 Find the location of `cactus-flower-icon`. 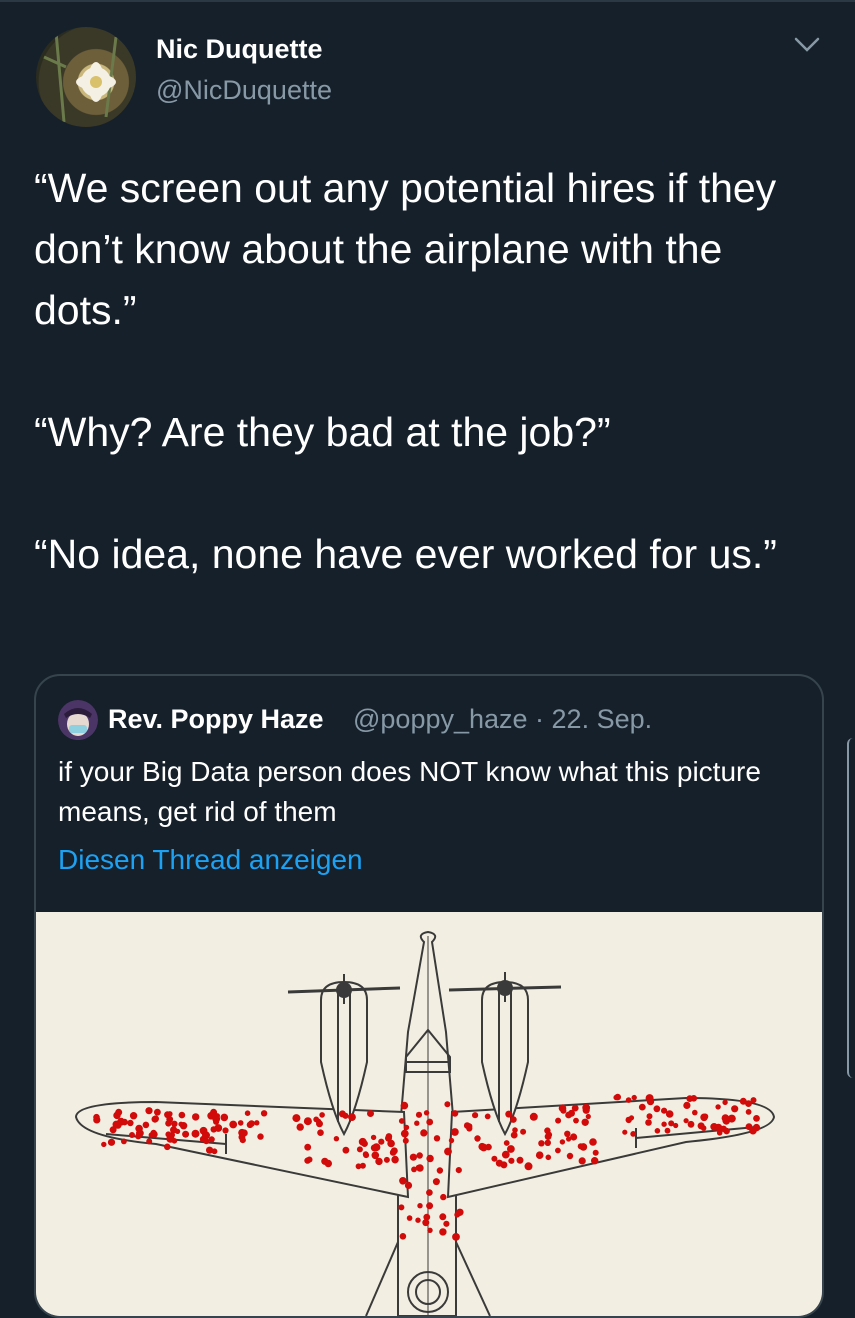

cactus-flower-icon is located at coordinates (80, 77).